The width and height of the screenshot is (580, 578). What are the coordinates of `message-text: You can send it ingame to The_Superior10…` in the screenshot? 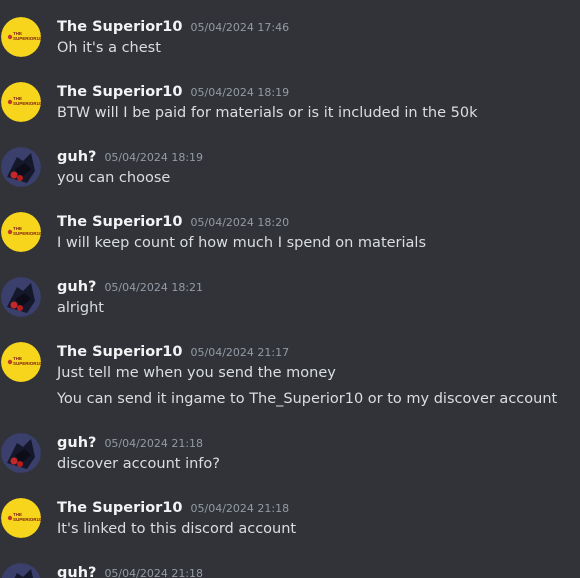 It's located at (307, 399).